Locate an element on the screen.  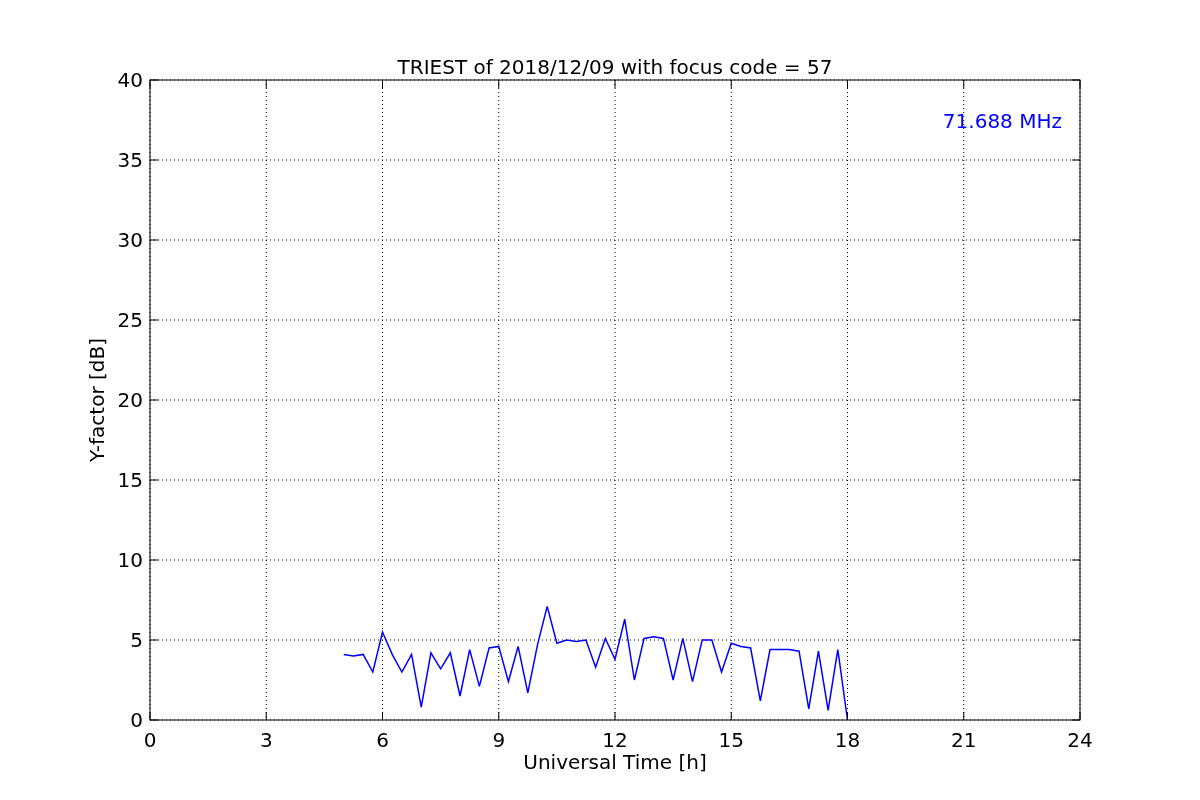
chart-title: TRIEST of 2018/12/09 with focus code = 57 is located at coordinates (615, 67).